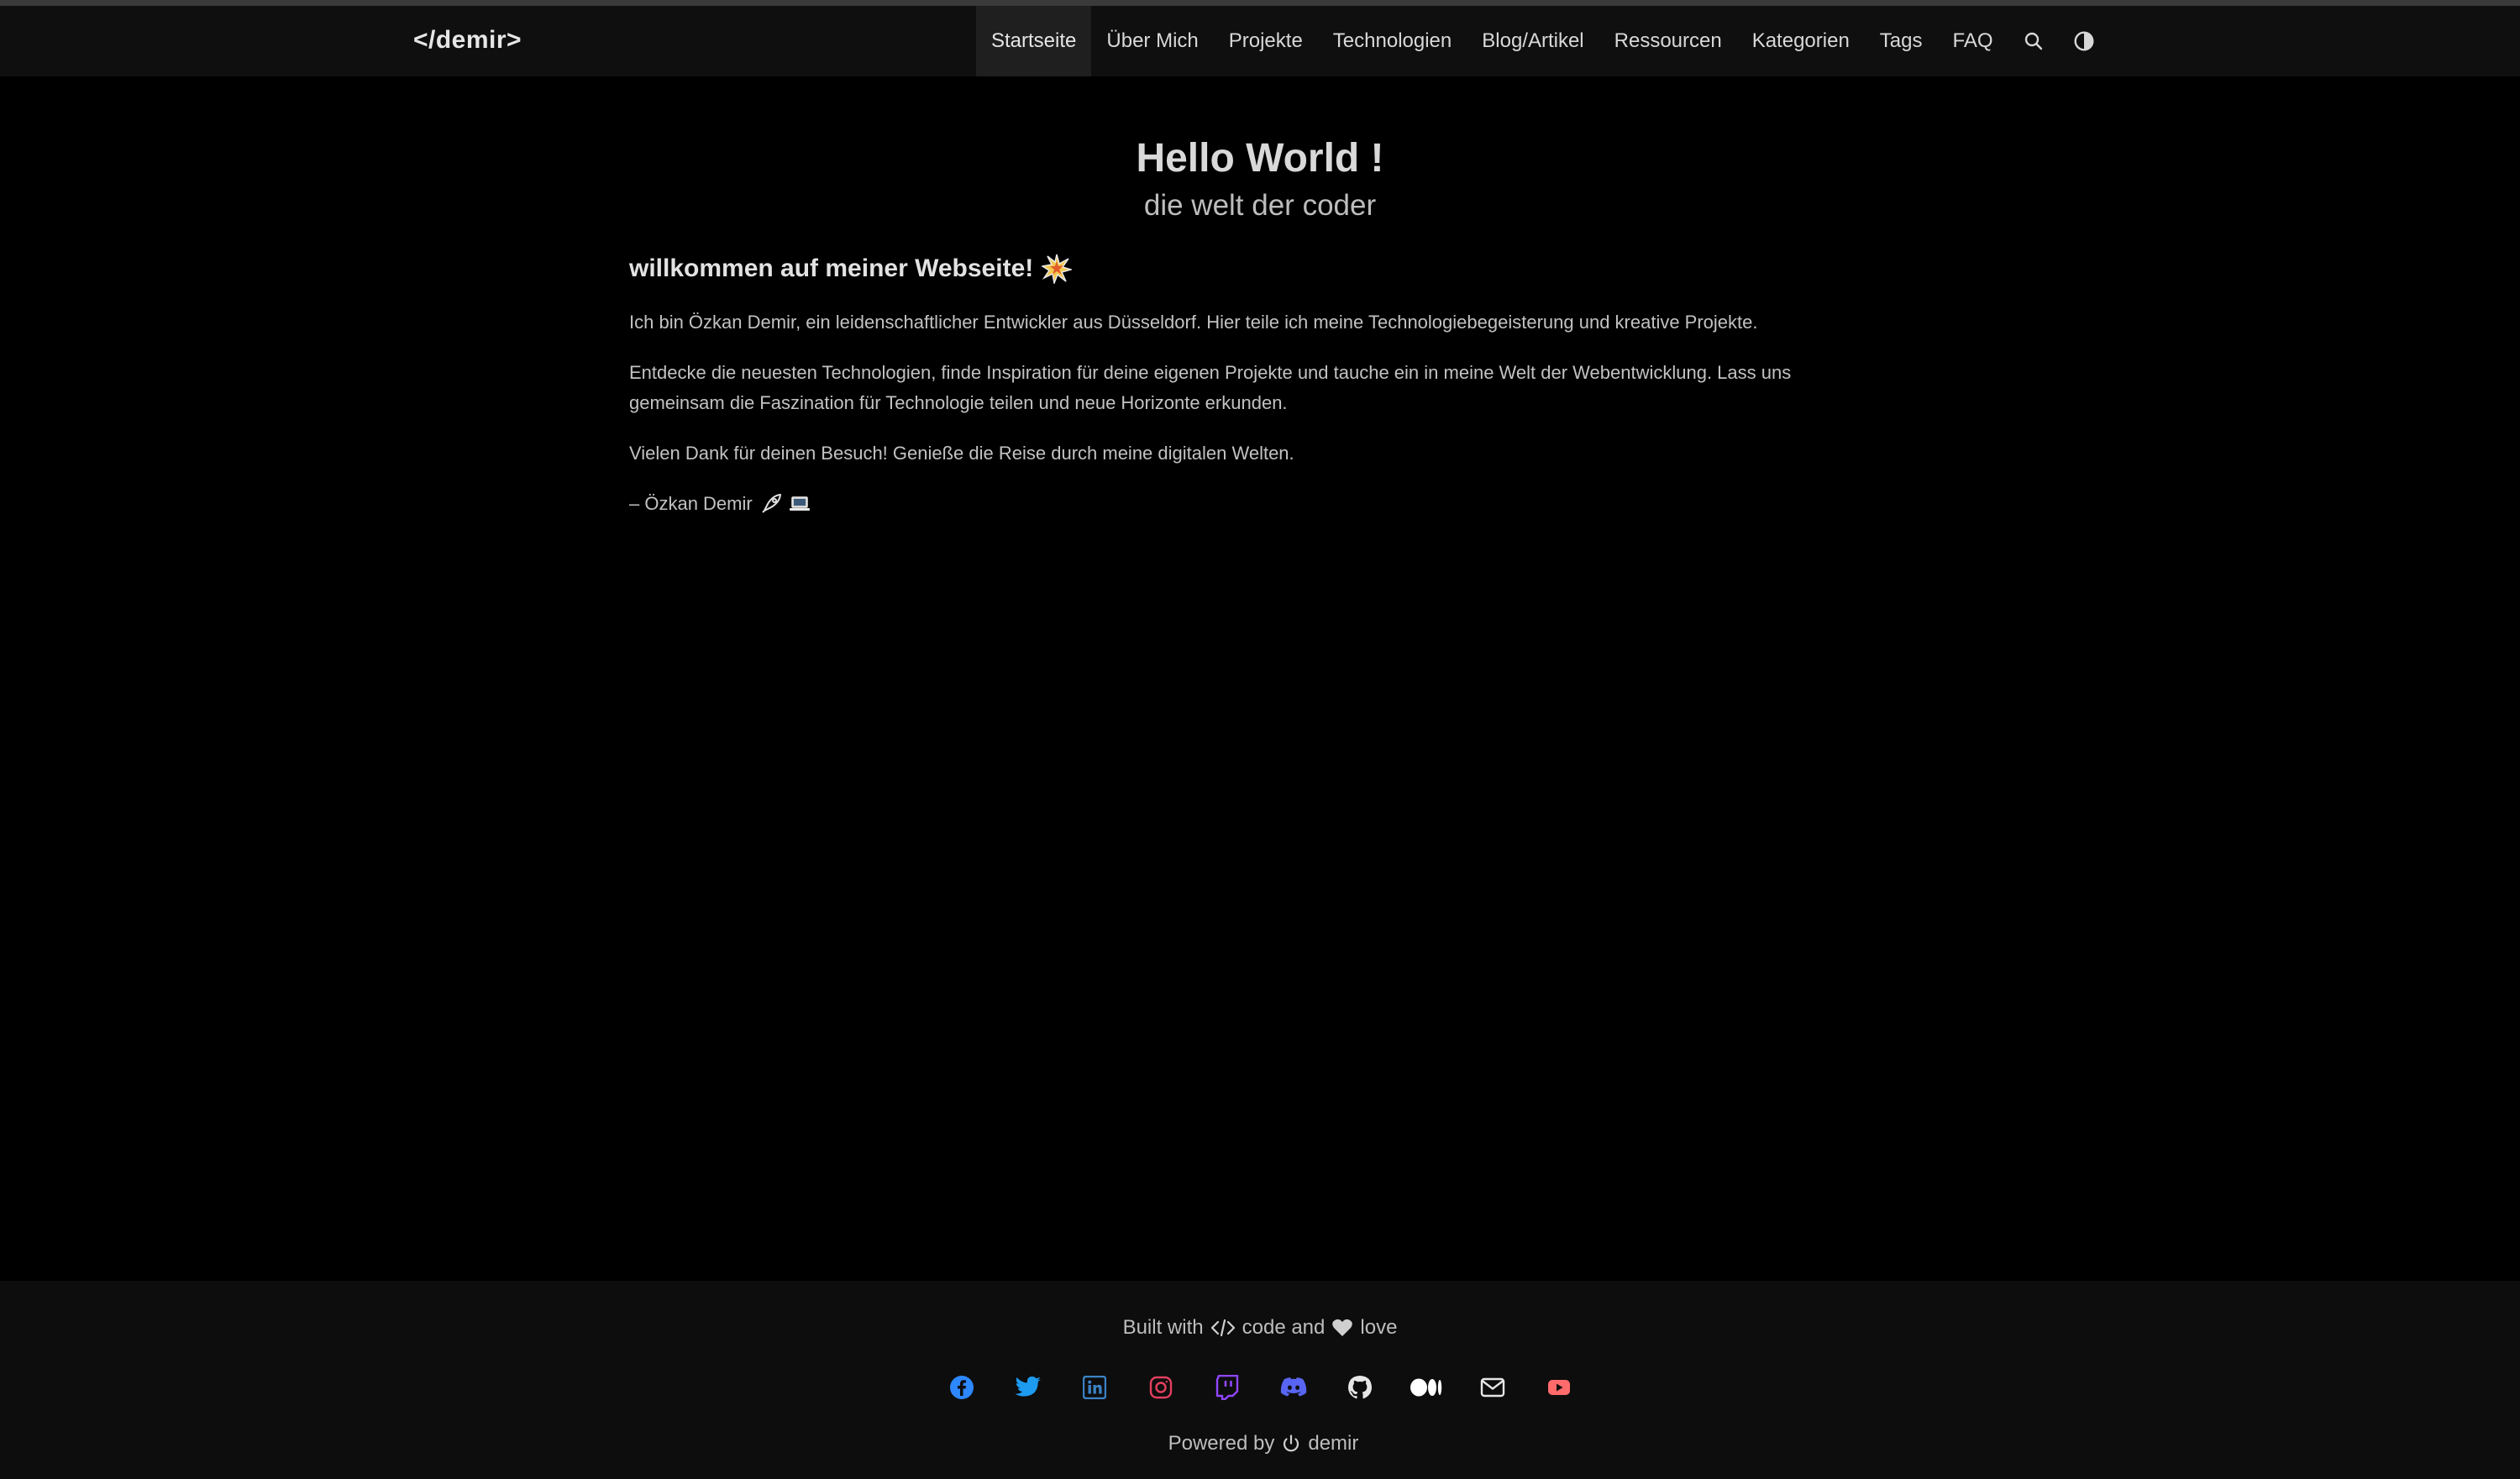 The width and height of the screenshot is (2520, 1479). I want to click on signature-text: – Özkan Demir, so click(691, 503).